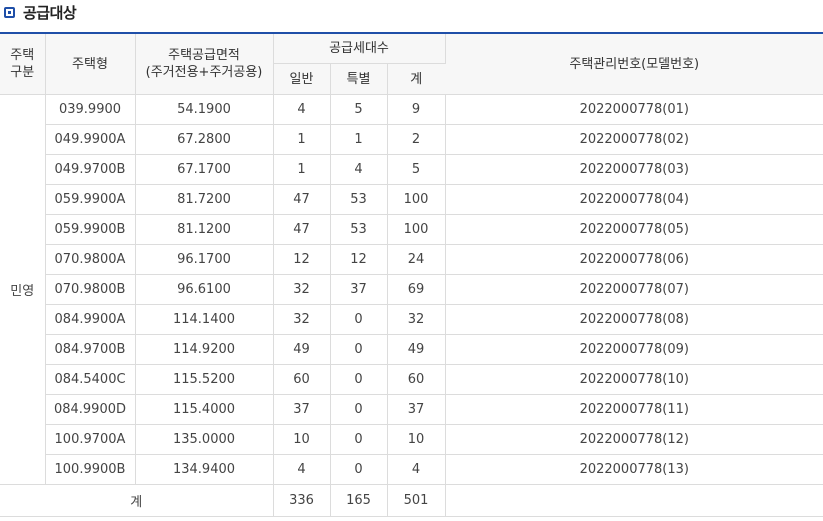 This screenshot has width=823, height=521. I want to click on general-units-cell: 1, so click(302, 169).